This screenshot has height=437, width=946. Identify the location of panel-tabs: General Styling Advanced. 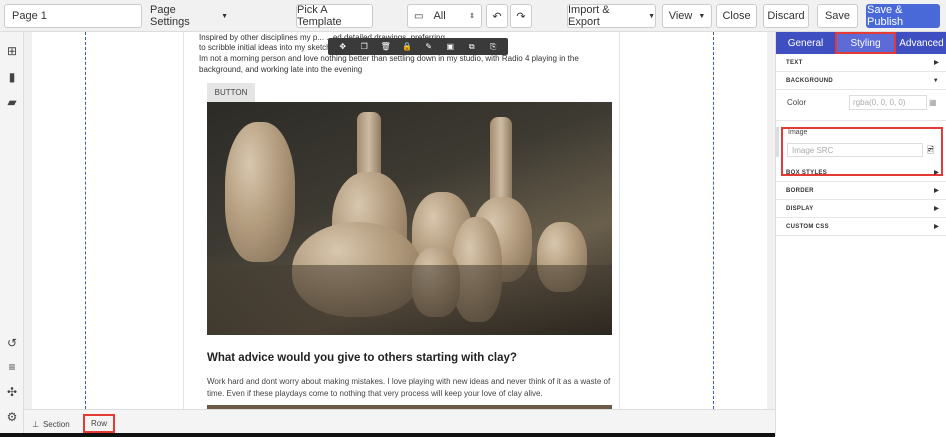
(861, 43).